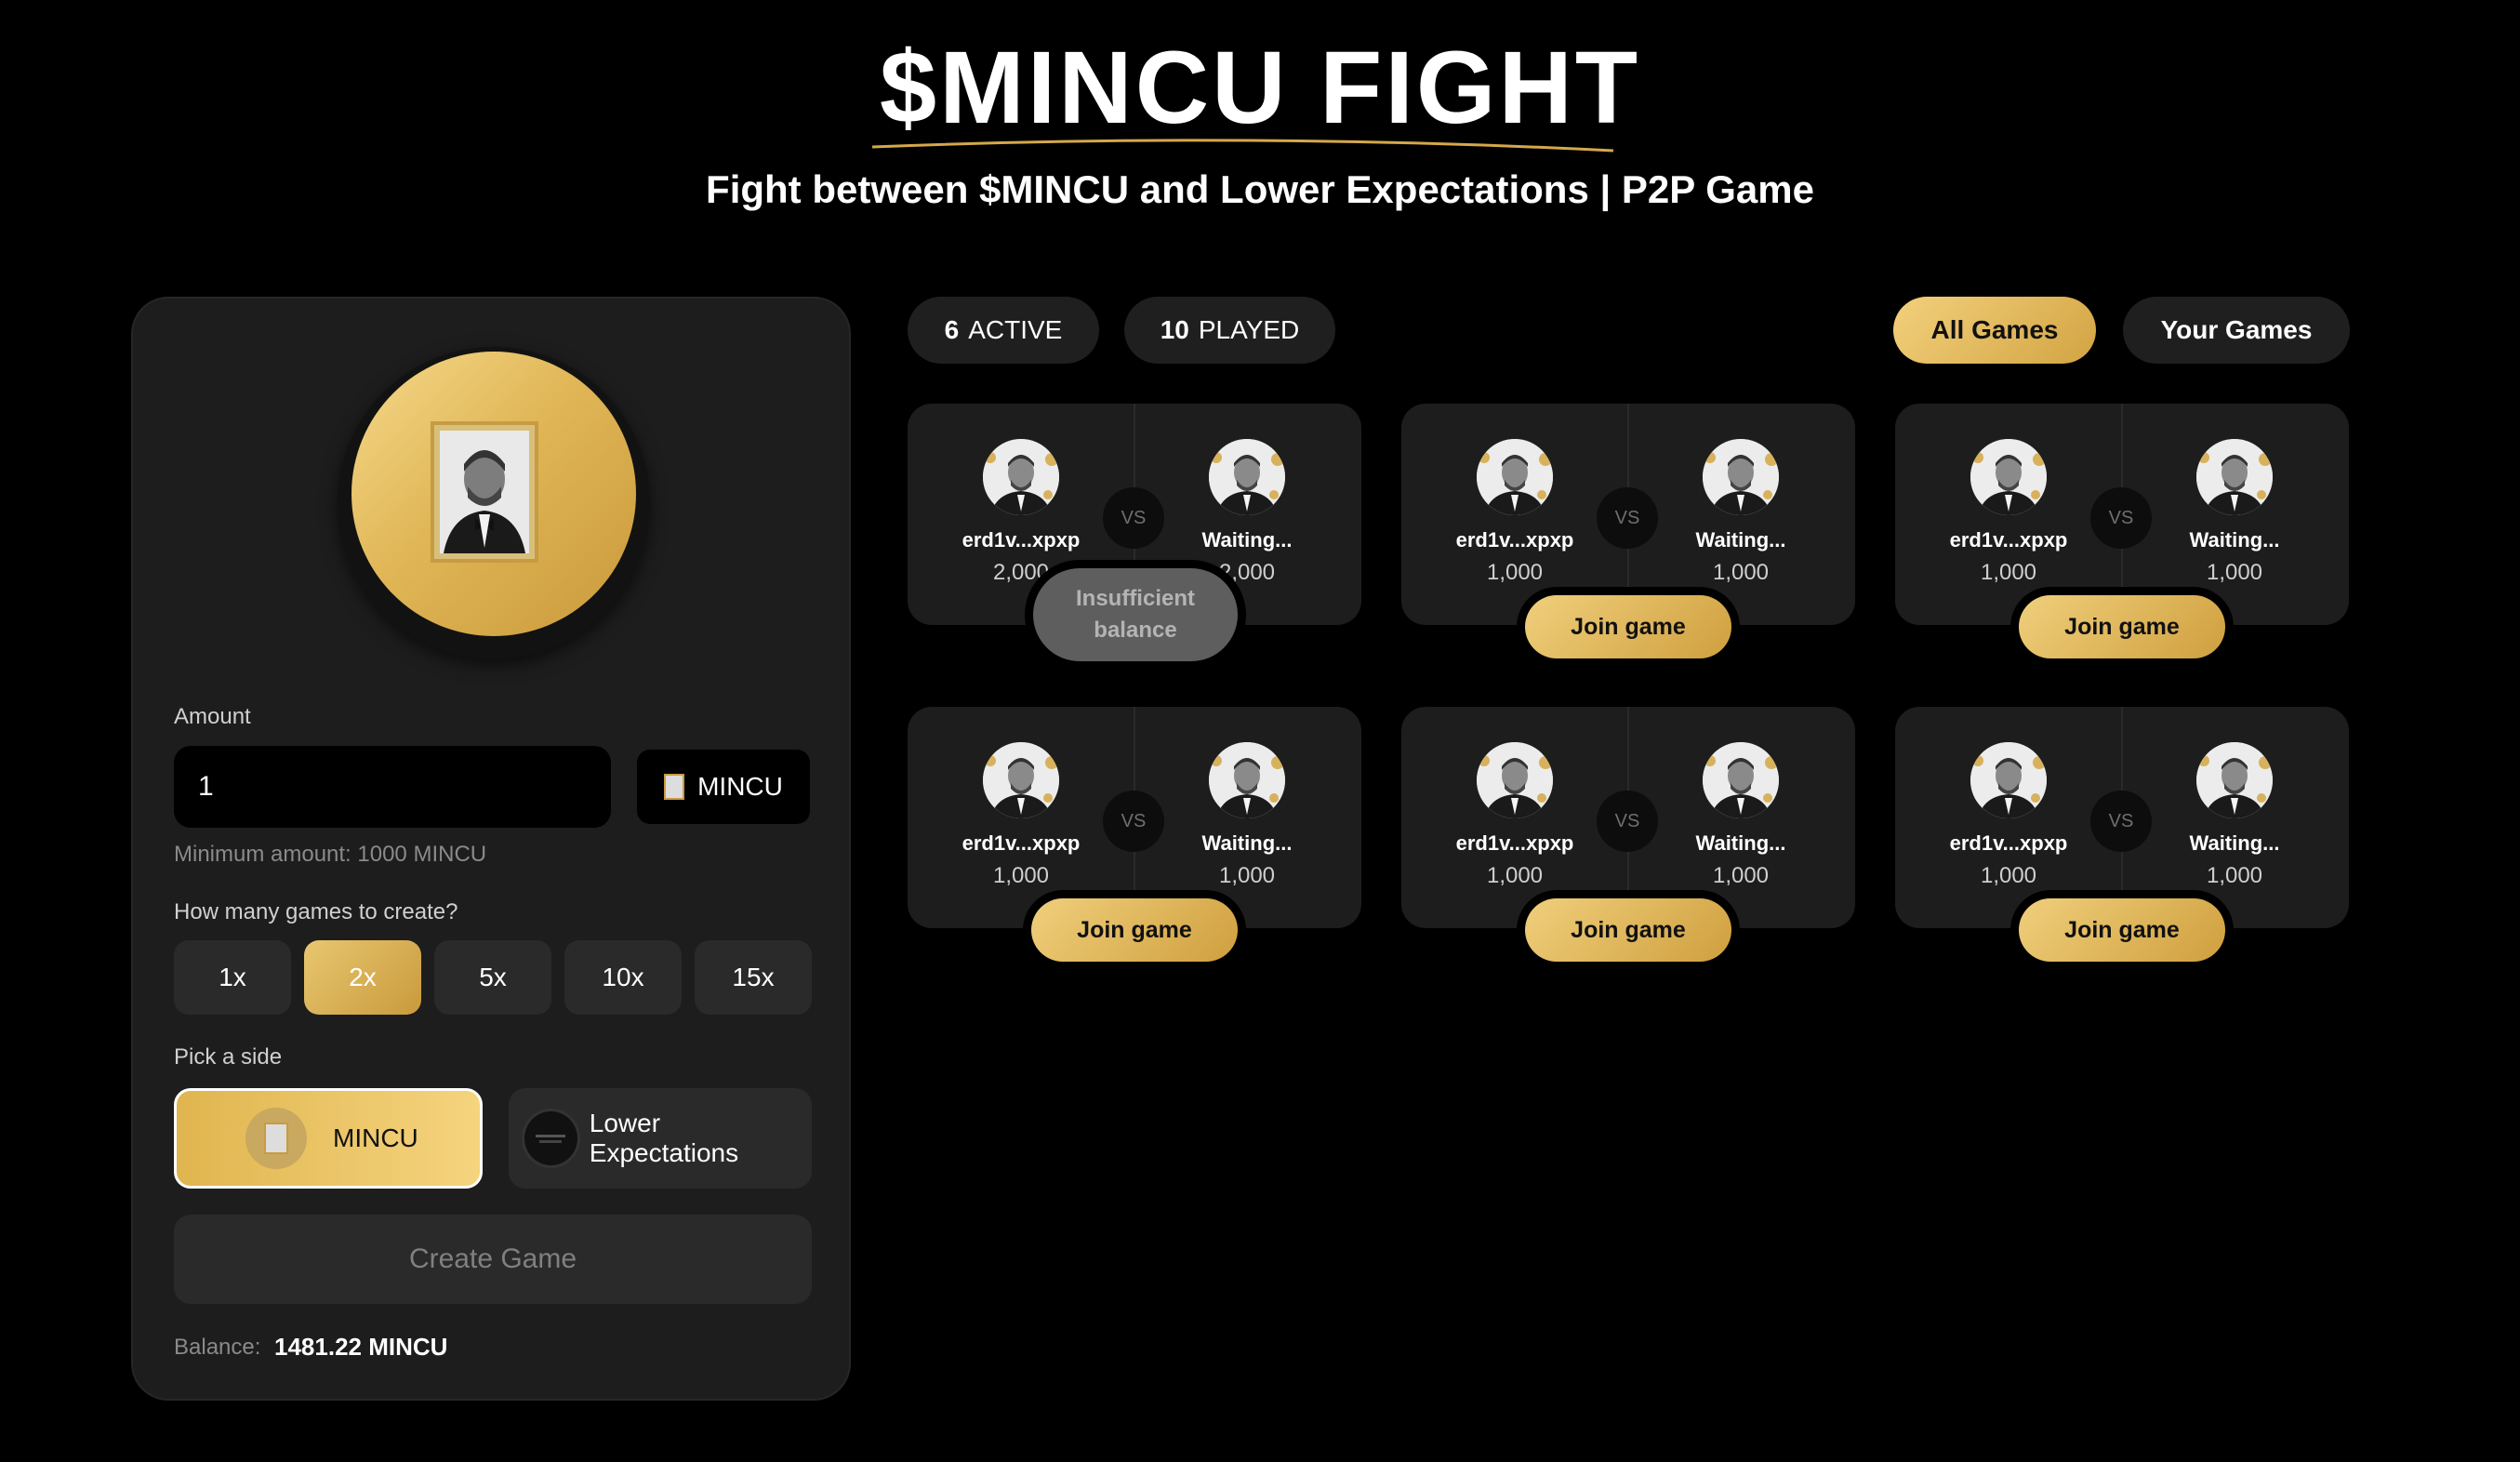 The height and width of the screenshot is (1462, 2520). I want to click on insufficient-balance-button: Insufficient balance, so click(1135, 615).